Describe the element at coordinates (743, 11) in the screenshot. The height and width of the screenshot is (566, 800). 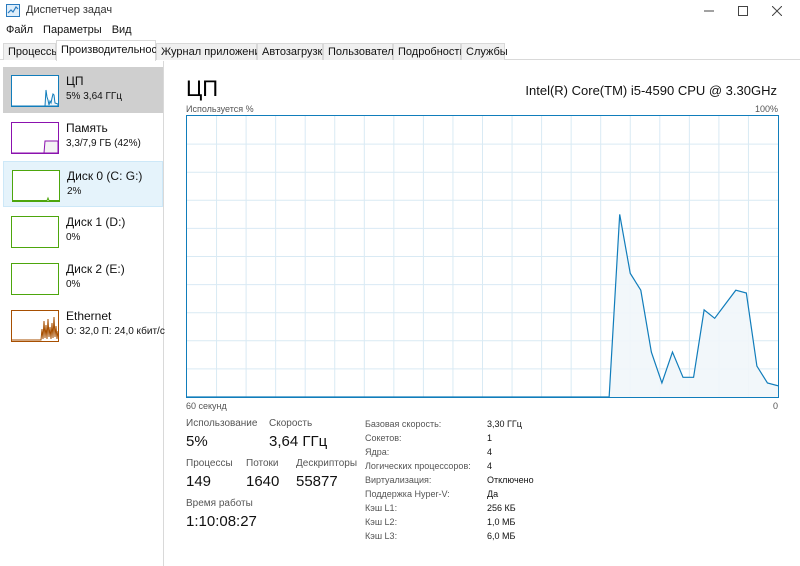
I see `maximize-icon` at that location.